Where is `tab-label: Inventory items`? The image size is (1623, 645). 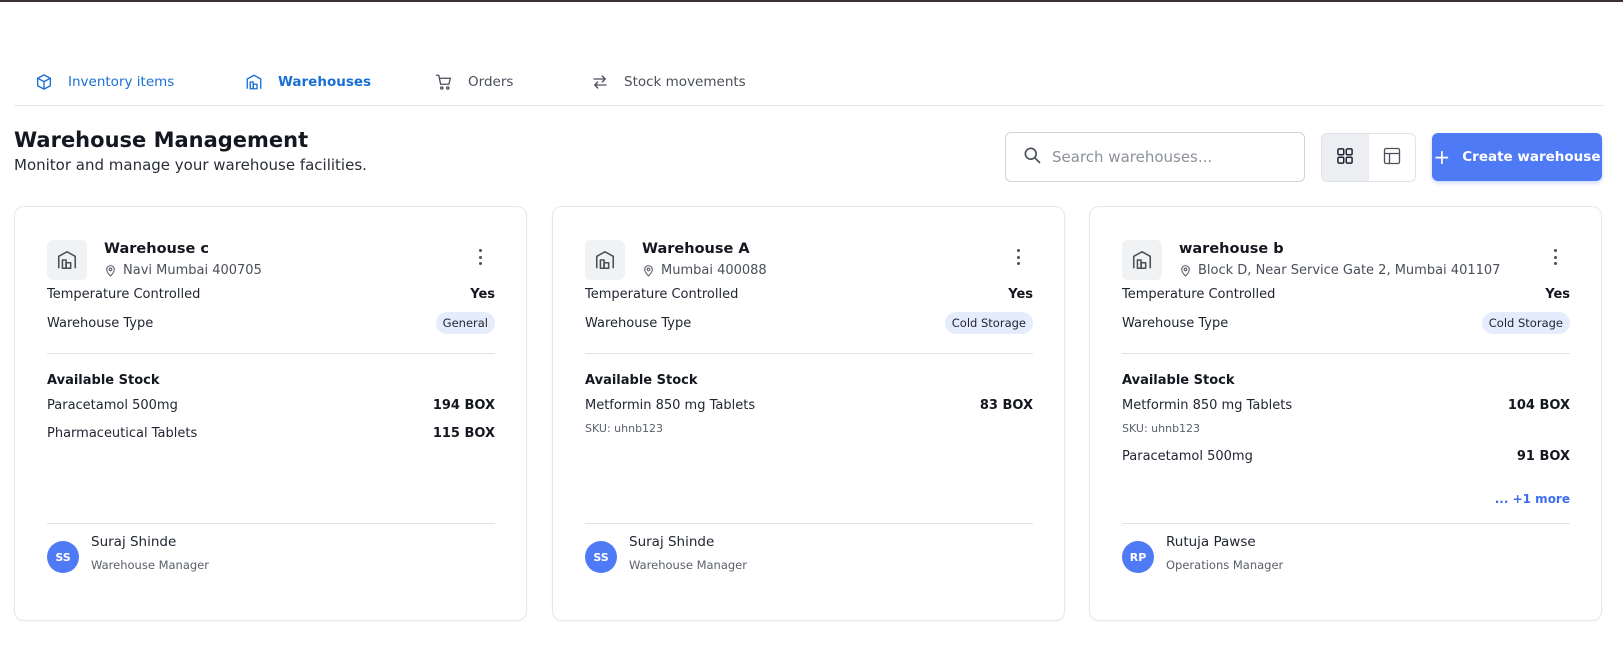
tab-label: Inventory items is located at coordinates (121, 82).